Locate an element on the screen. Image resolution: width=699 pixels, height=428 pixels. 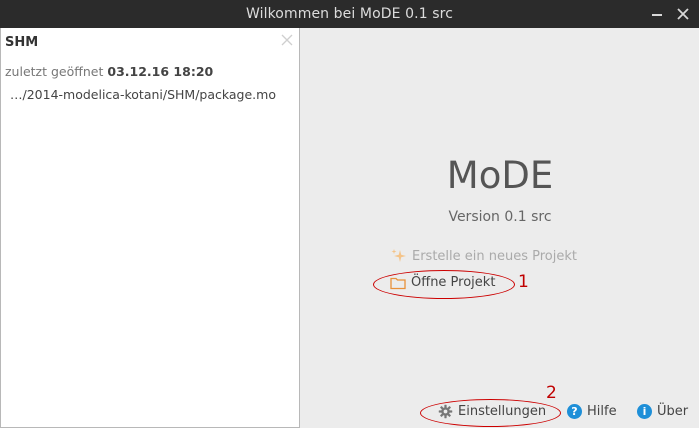
close-icon is located at coordinates (683, 14).